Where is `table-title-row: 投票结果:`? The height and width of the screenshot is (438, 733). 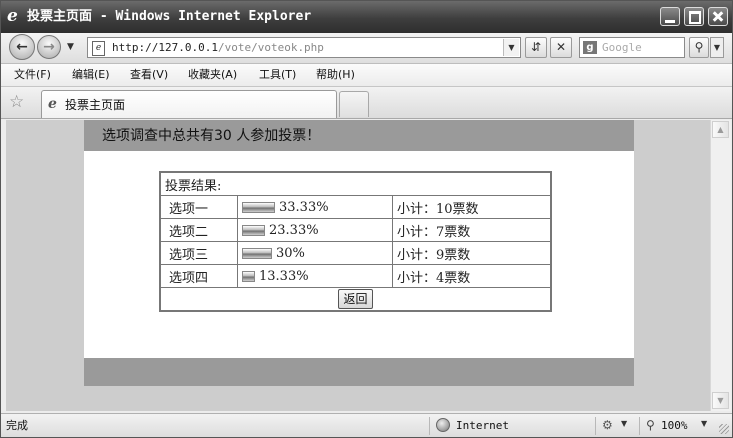
table-title-row: 投票结果: is located at coordinates (355, 184).